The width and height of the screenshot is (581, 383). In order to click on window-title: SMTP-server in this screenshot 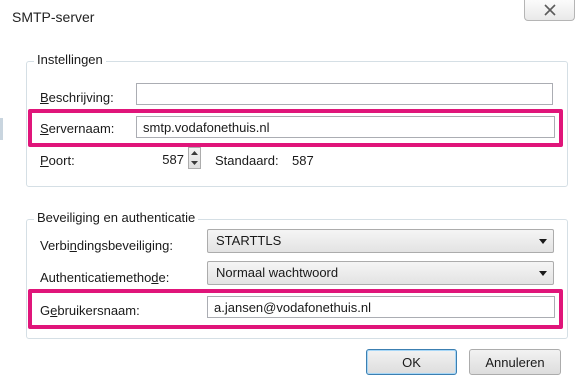, I will do `click(53, 17)`.